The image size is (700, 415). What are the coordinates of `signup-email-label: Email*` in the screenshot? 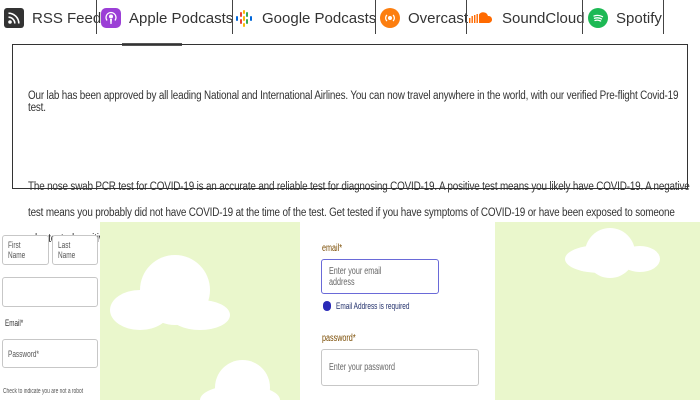 It's located at (14, 323).